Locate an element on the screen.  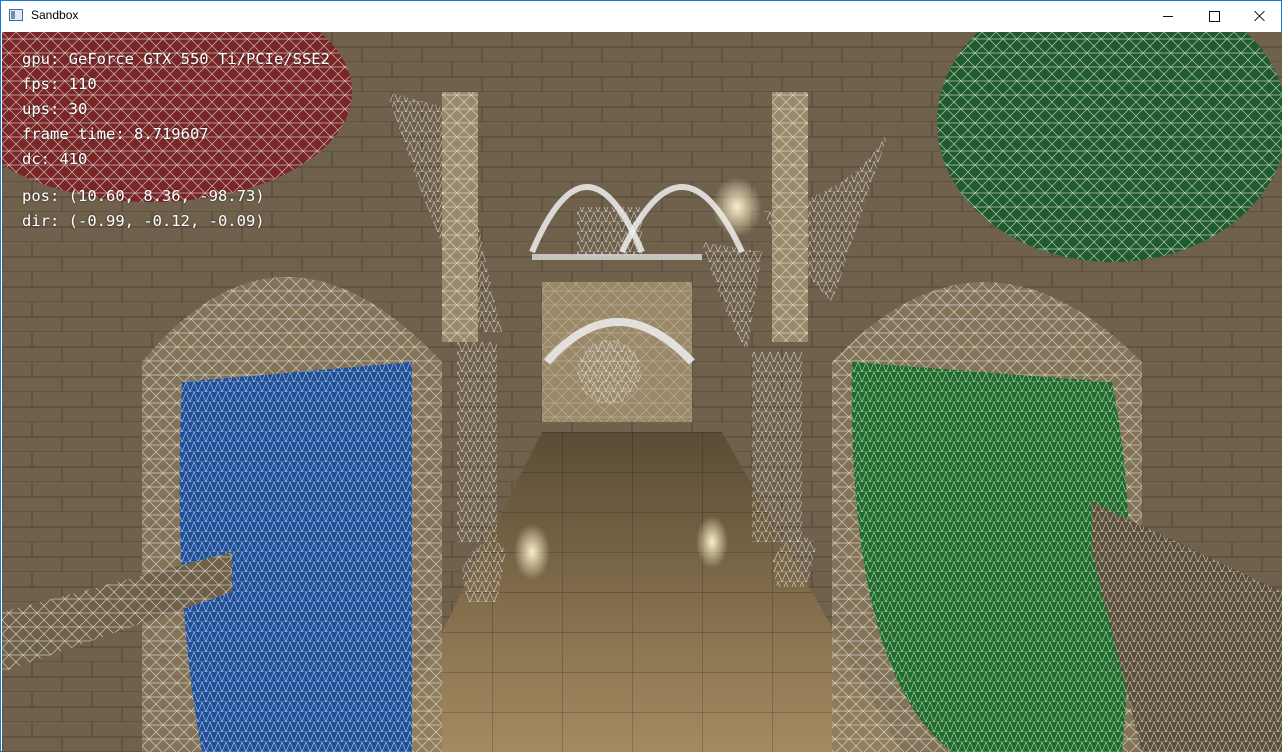
camera-position-readout: pos: (10.60, 8.36, -98.73) is located at coordinates (143, 196).